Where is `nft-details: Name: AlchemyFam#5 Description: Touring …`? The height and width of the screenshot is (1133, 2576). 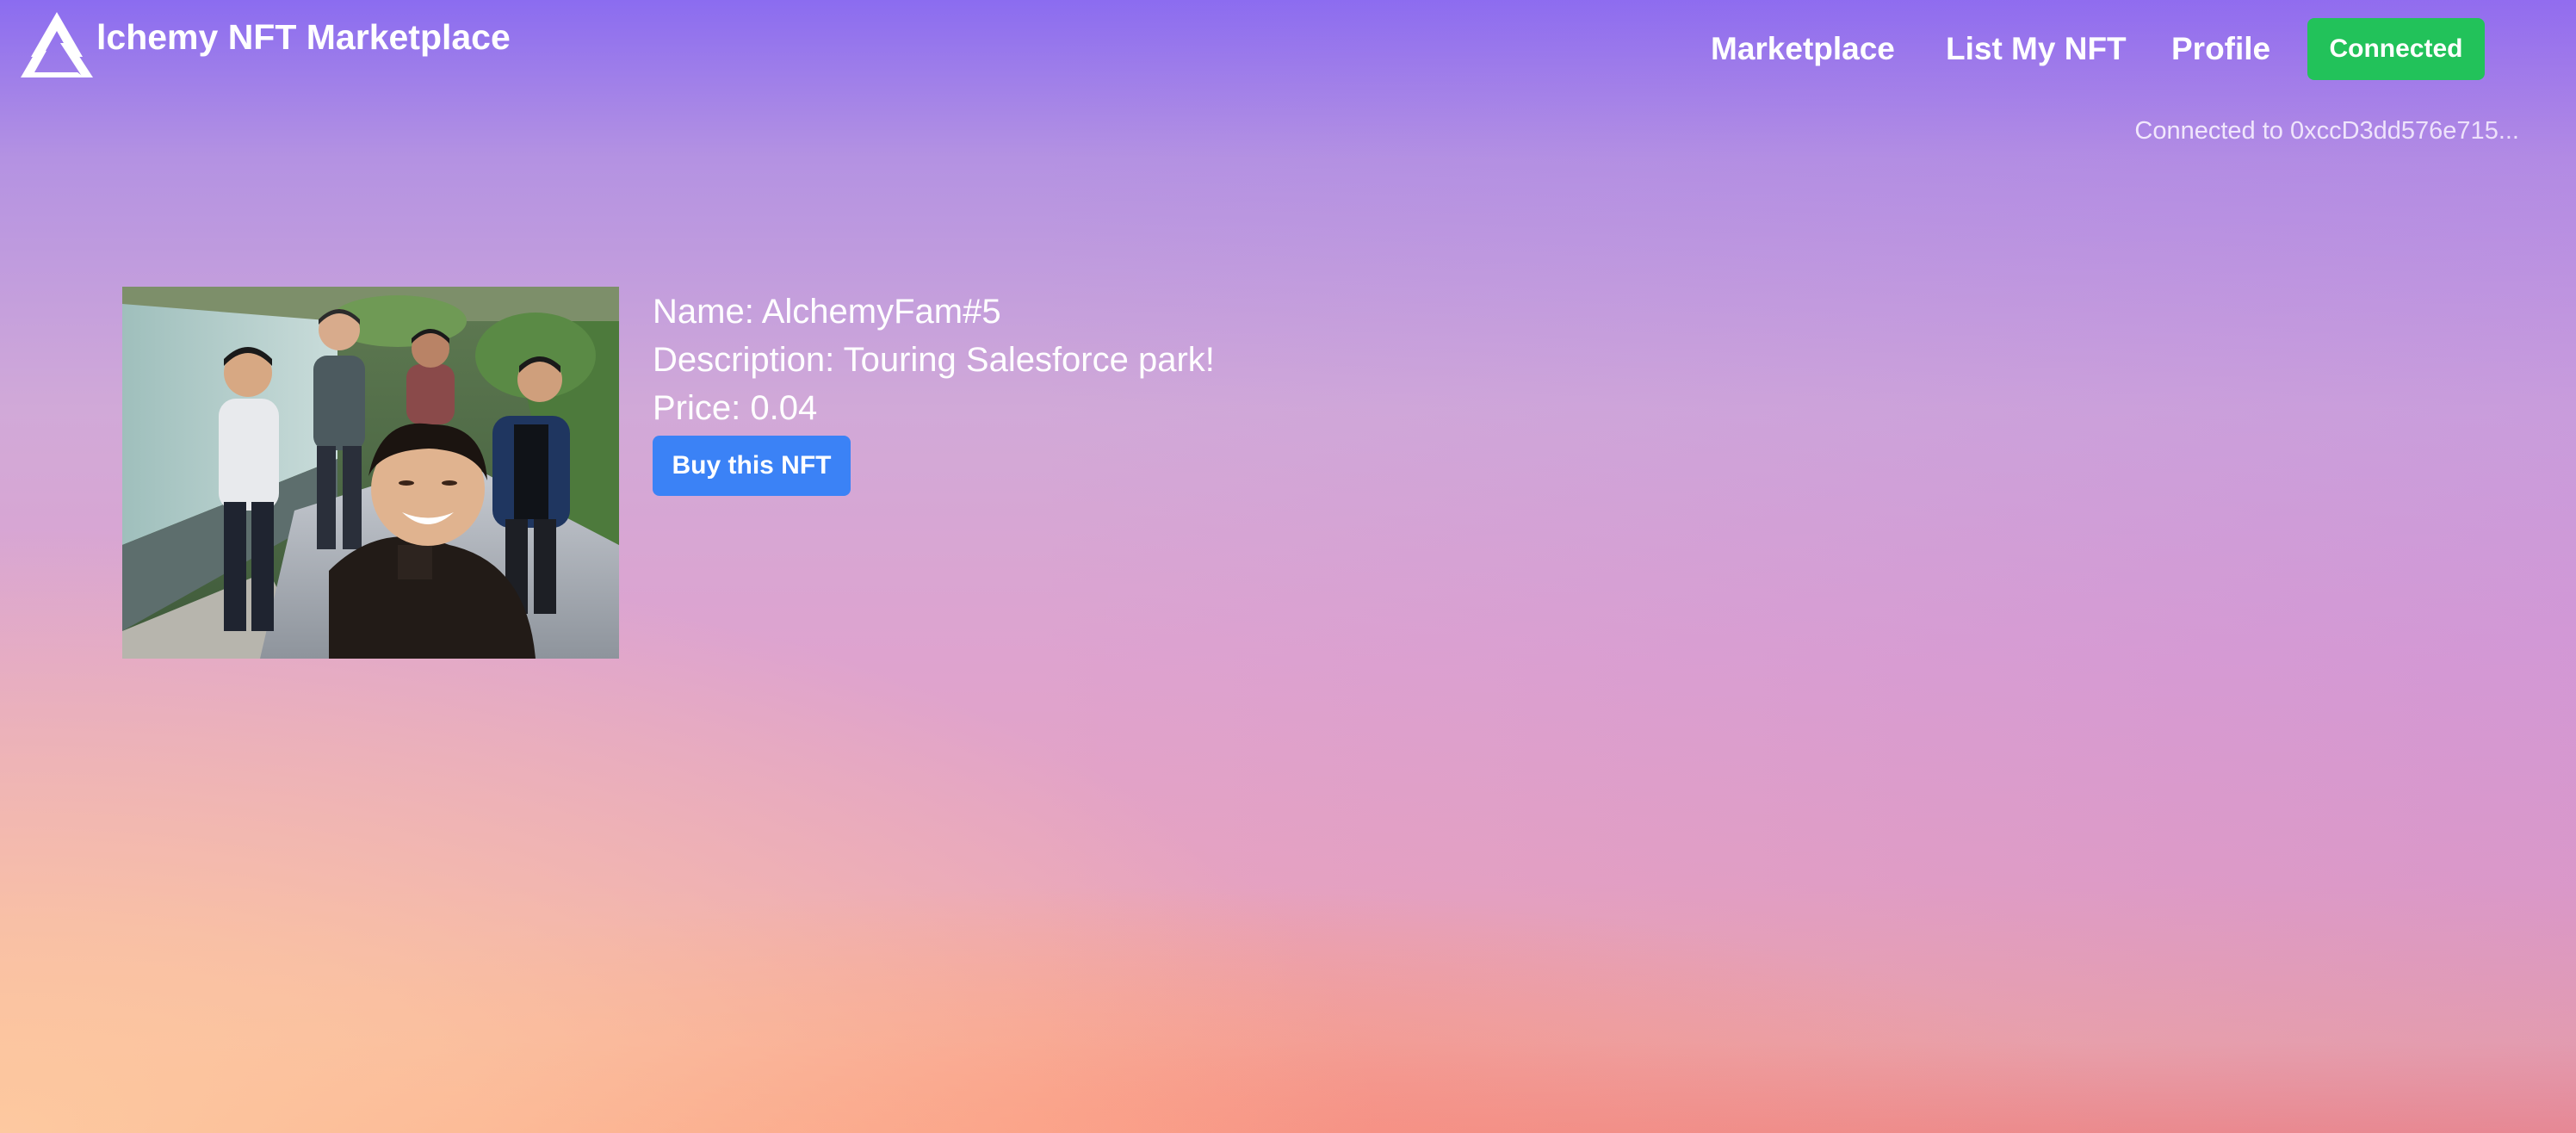
nft-details: Name: AlchemyFam#5 Description: Touring … is located at coordinates (934, 392).